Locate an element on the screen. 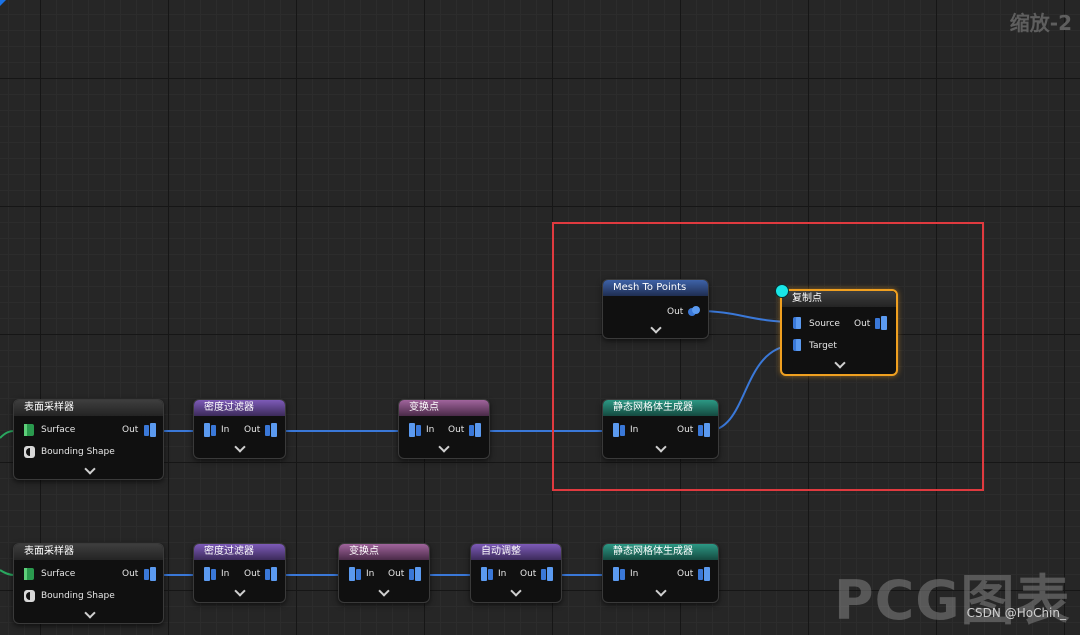 Image resolution: width=1080 pixels, height=635 pixels. wire-green-row1 is located at coordinates (7, 434).